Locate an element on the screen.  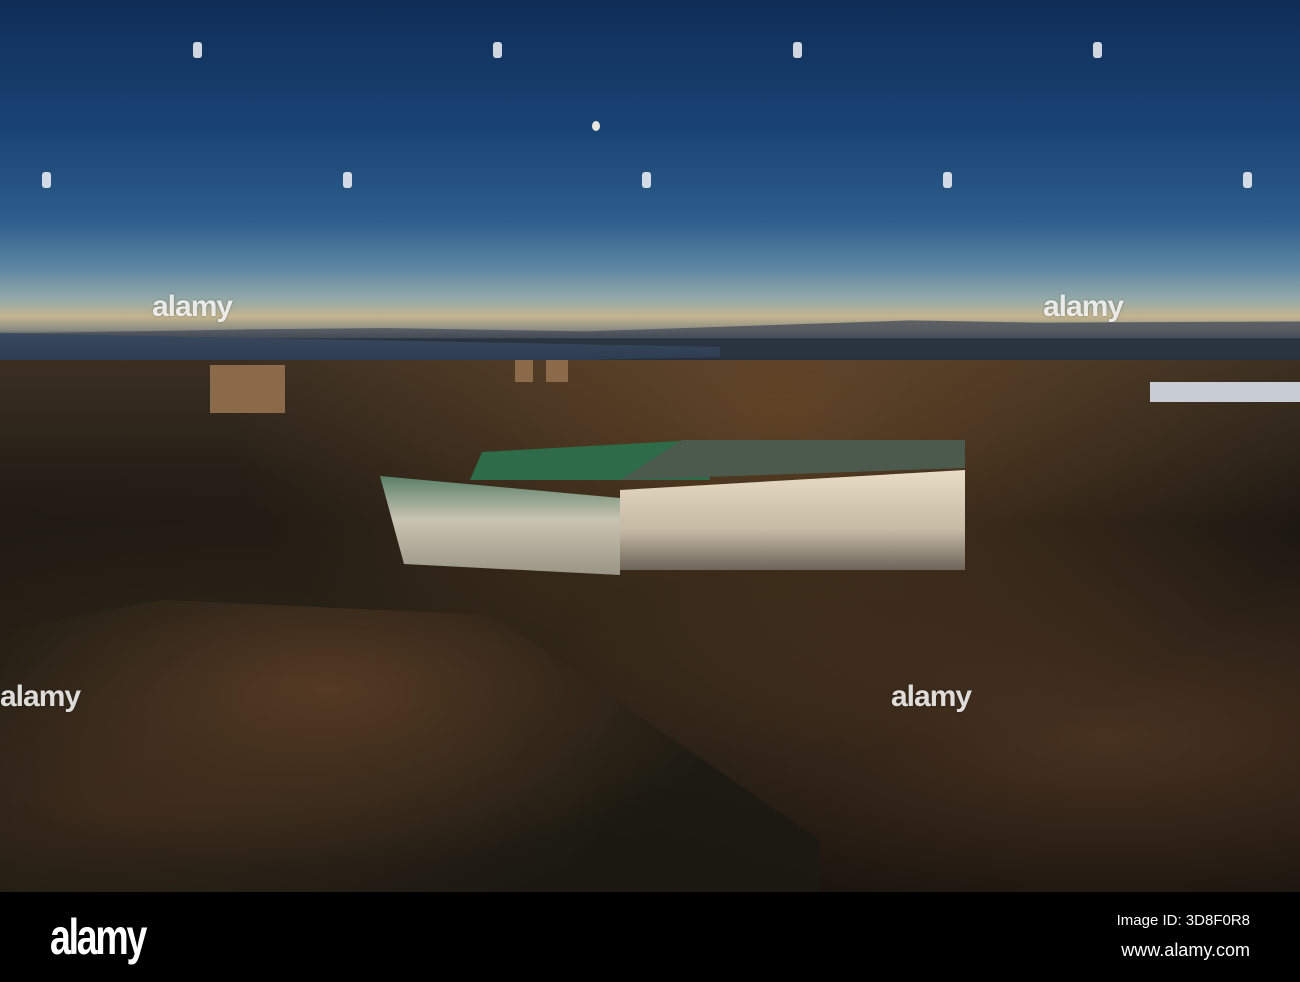
alamy-logo: alamy is located at coordinates (98, 937).